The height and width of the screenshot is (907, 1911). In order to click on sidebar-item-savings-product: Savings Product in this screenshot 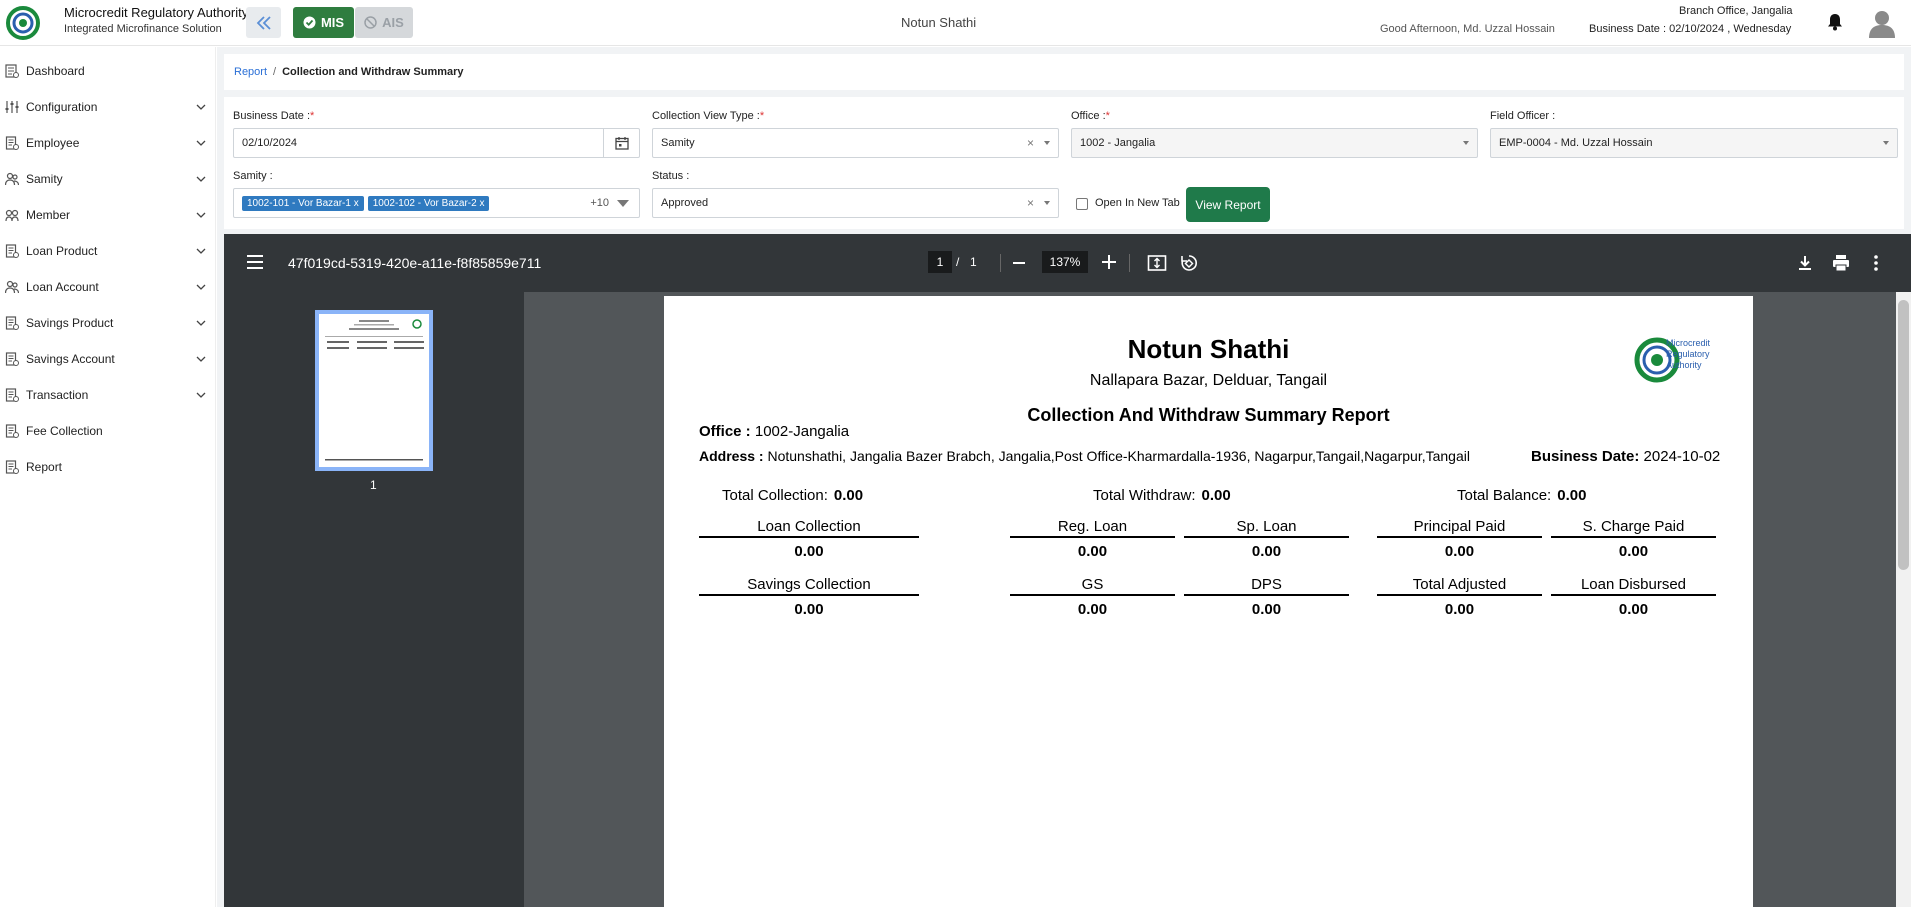, I will do `click(108, 323)`.